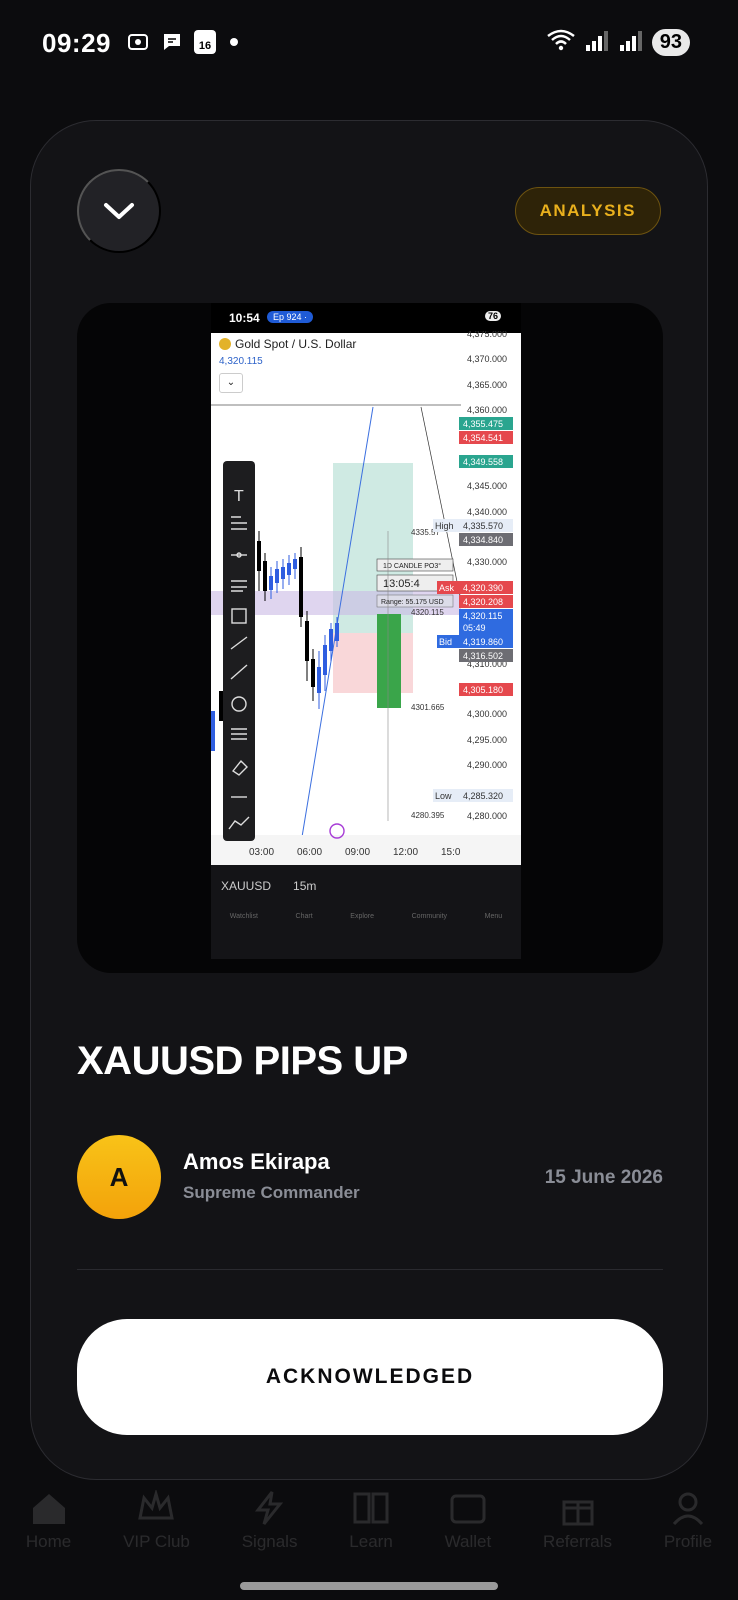 The height and width of the screenshot is (1600, 738). Describe the element at coordinates (487, 335) in the screenshot. I see `axis-price-0: 4,375.000` at that location.